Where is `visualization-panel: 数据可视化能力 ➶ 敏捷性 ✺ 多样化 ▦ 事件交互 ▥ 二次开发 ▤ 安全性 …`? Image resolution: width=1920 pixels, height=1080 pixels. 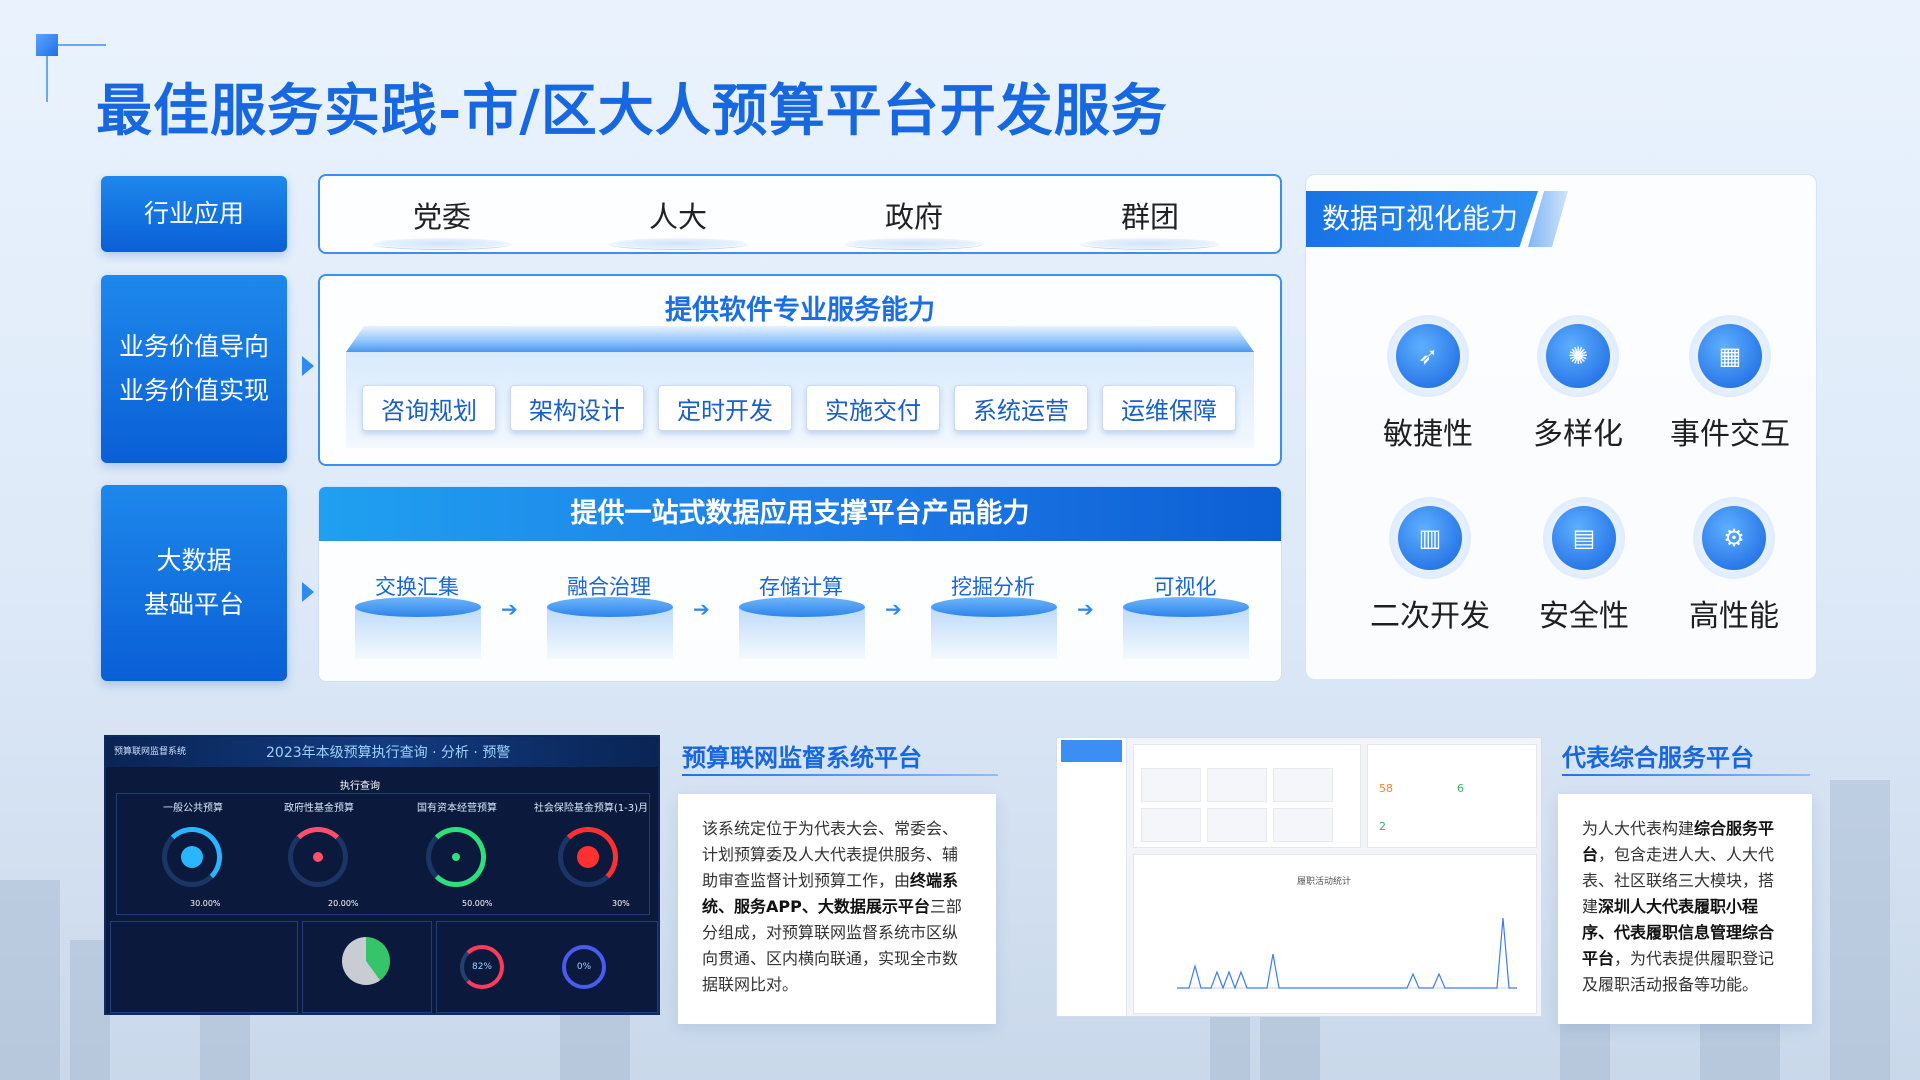
visualization-panel: 数据可视化能力 ➶ 敏捷性 ✺ 多样化 ▦ 事件交互 ▥ 二次开发 ▤ 安全性 … is located at coordinates (1561, 427).